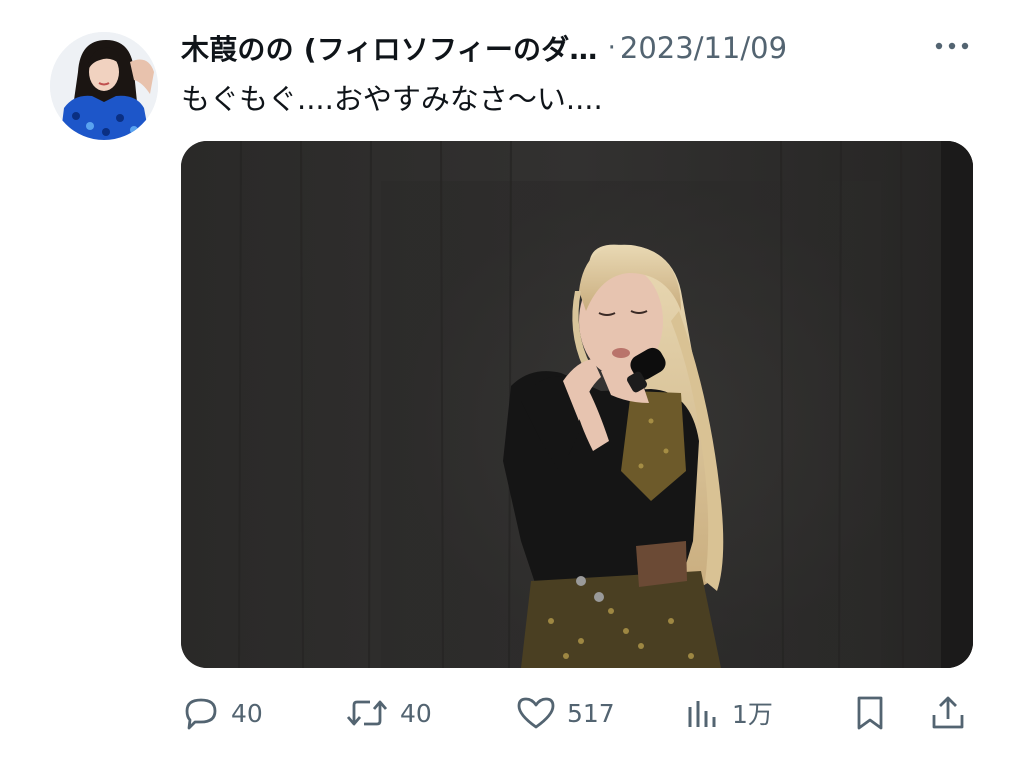 This screenshot has height=765, width=1024. I want to click on like-button: 517, so click(565, 713).